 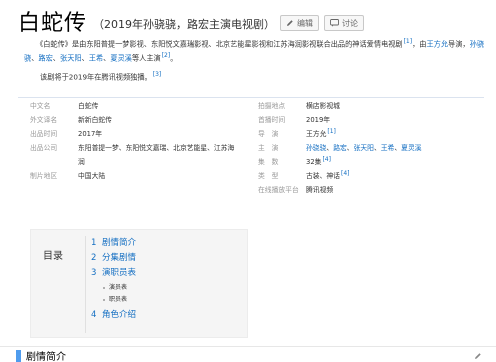 What do you see at coordinates (290, 23) in the screenshot?
I see `pencil-icon` at bounding box center [290, 23].